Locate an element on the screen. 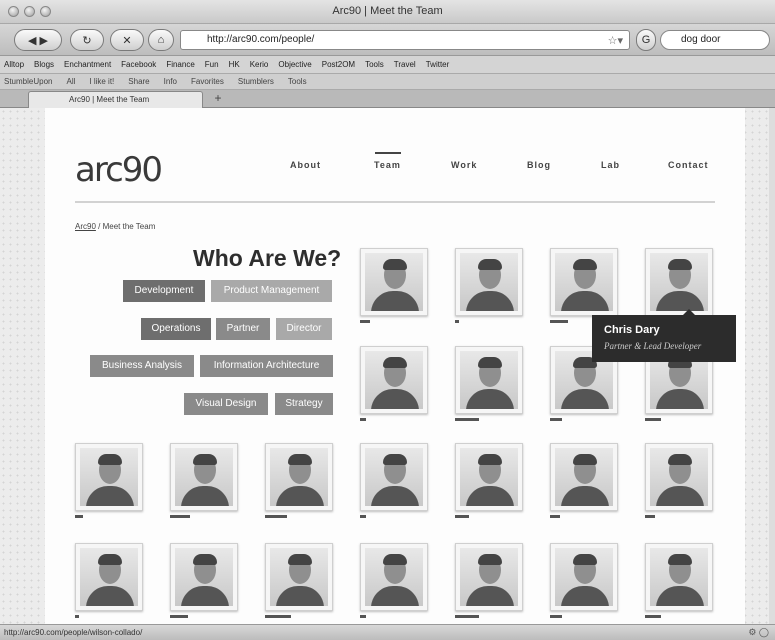  home-button: ⌂ is located at coordinates (161, 40).